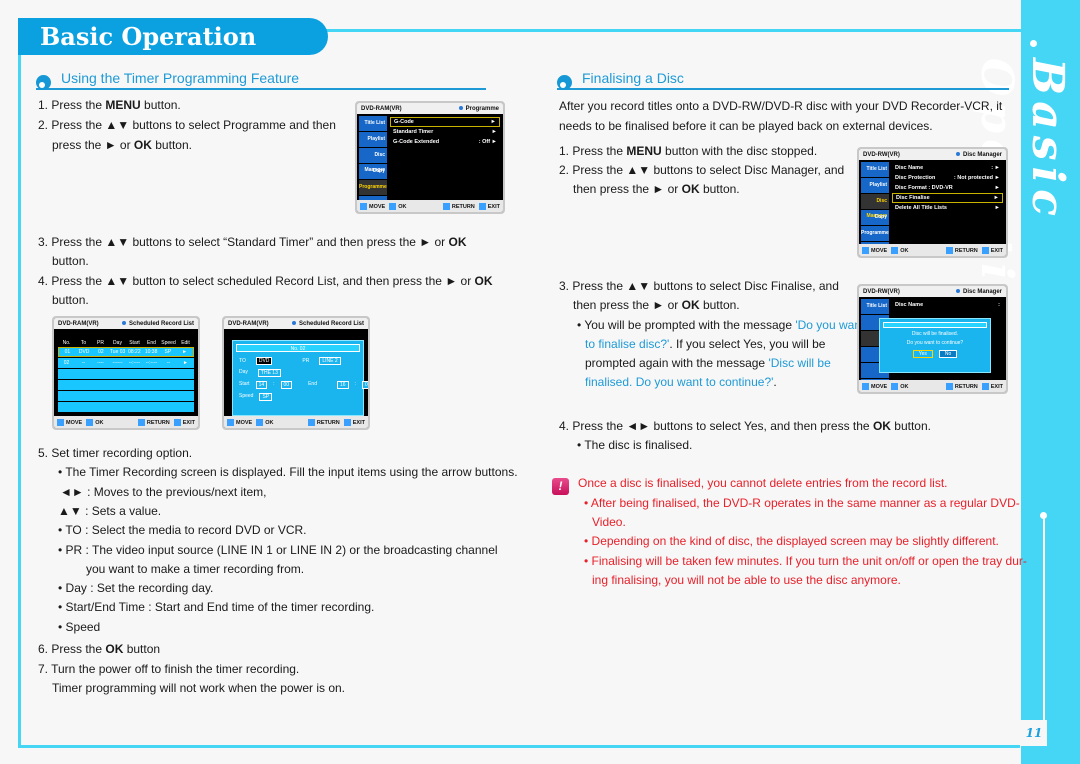  I want to click on osd-menu-item: G-Code Extended: Off ►, so click(445, 142).